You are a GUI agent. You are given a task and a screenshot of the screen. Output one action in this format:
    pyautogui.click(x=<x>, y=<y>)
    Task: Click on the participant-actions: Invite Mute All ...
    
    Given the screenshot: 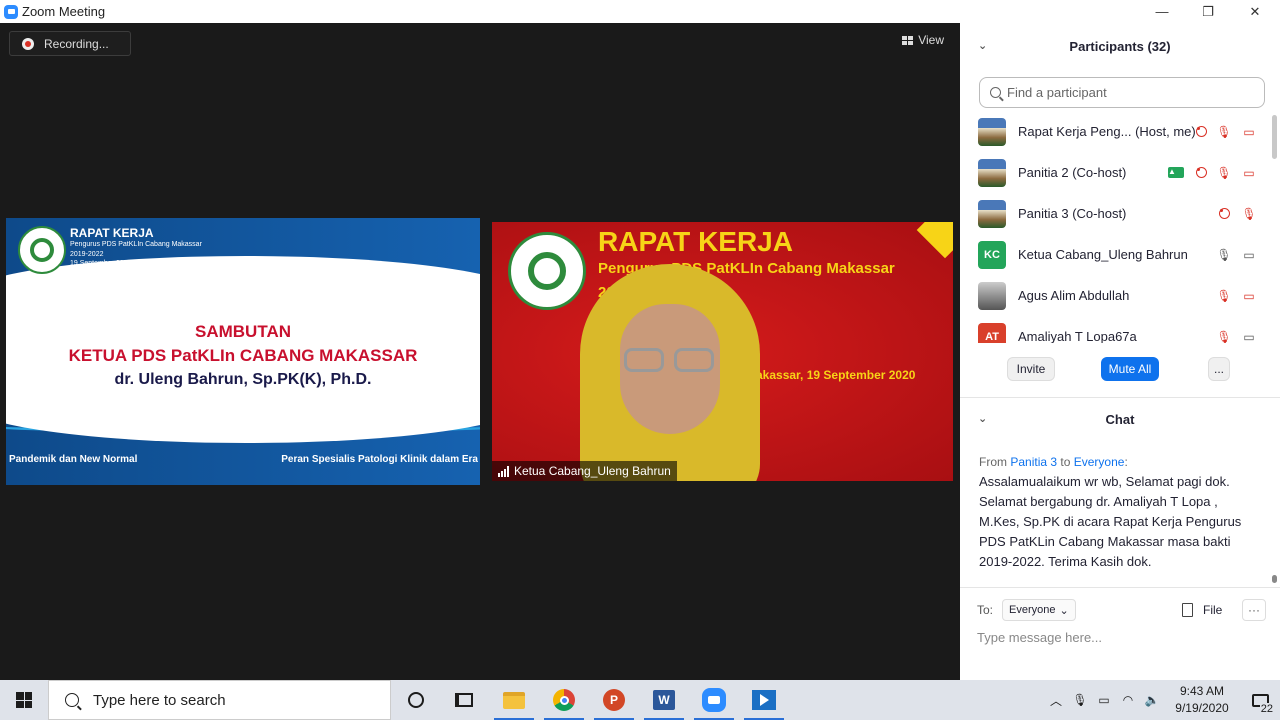 What is the action you would take?
    pyautogui.click(x=1120, y=370)
    